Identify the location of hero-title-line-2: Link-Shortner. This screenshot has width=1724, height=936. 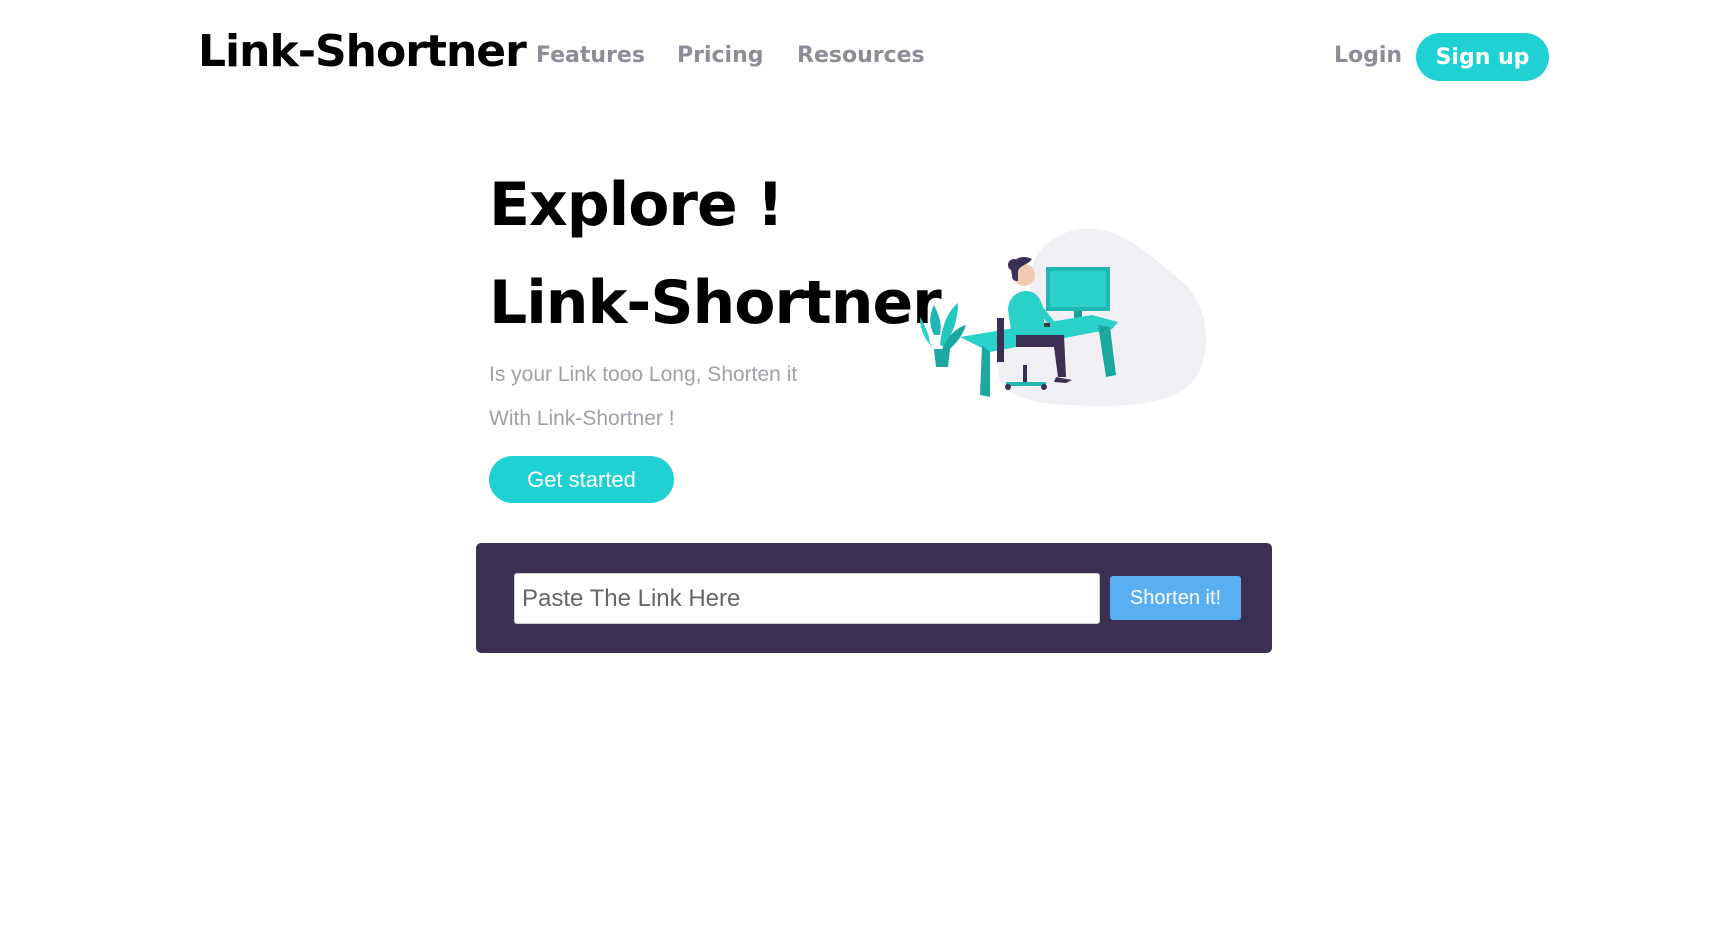
(715, 303).